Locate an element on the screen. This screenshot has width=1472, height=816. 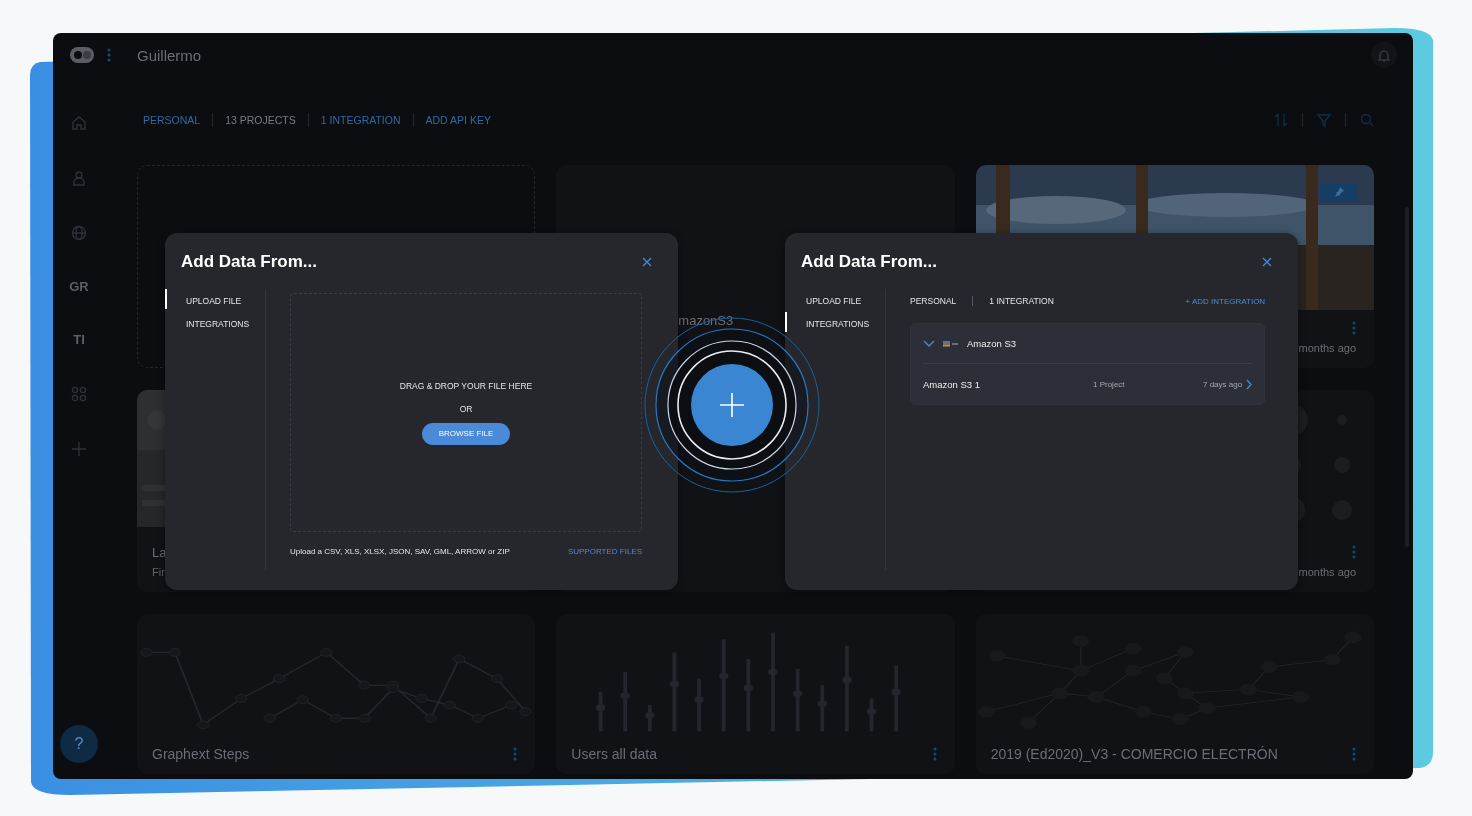
help-button: ? is located at coordinates (79, 744).